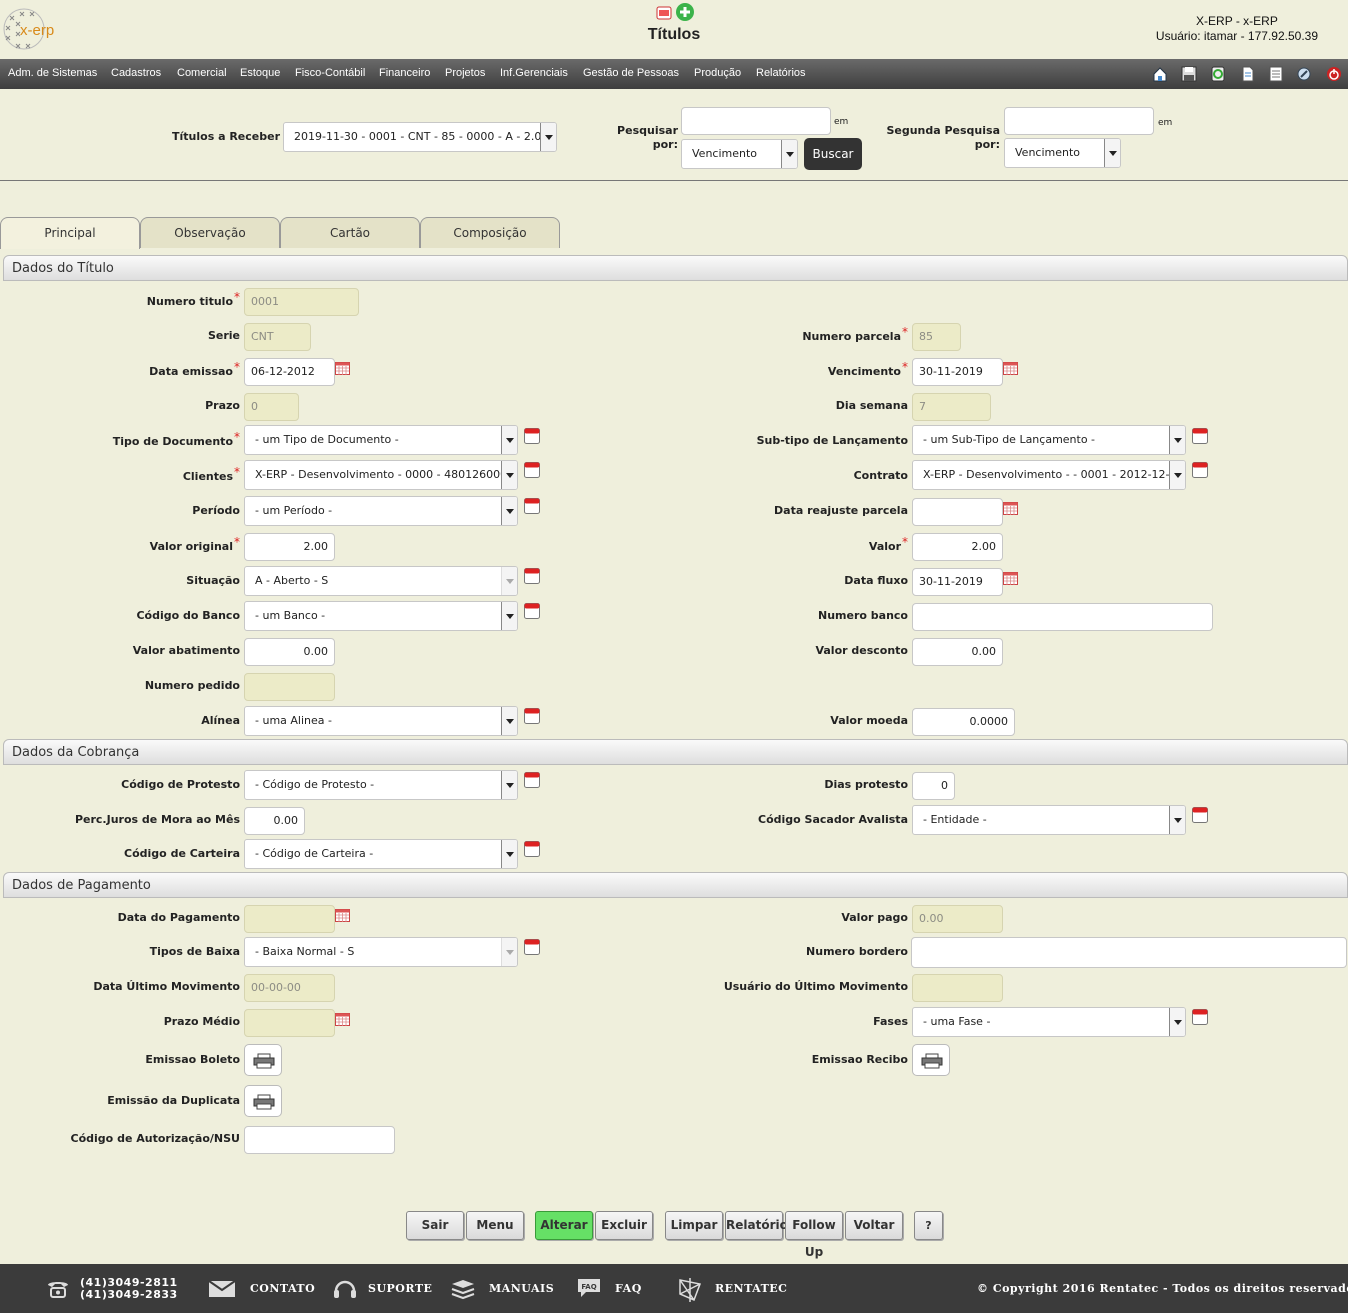  Describe the element at coordinates (694, 1225) in the screenshot. I see `limpar-button: Limpar` at that location.